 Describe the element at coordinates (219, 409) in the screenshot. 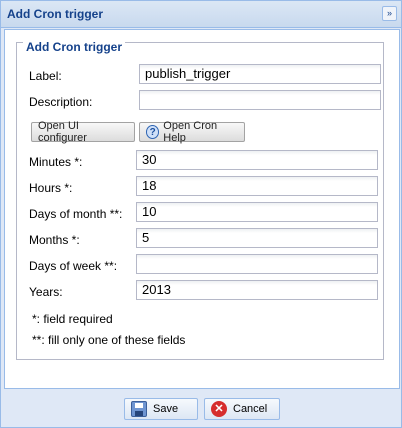

I see `cancel-icon: ✕` at that location.